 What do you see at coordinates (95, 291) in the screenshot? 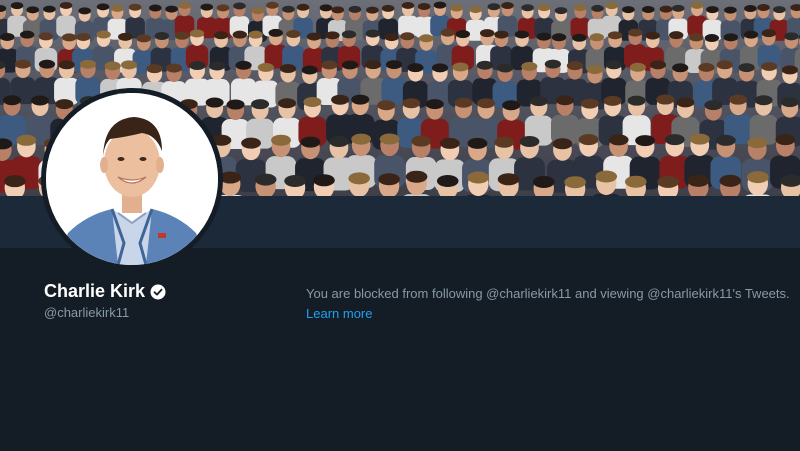
I see `display-name: Charlie Kirk` at bounding box center [95, 291].